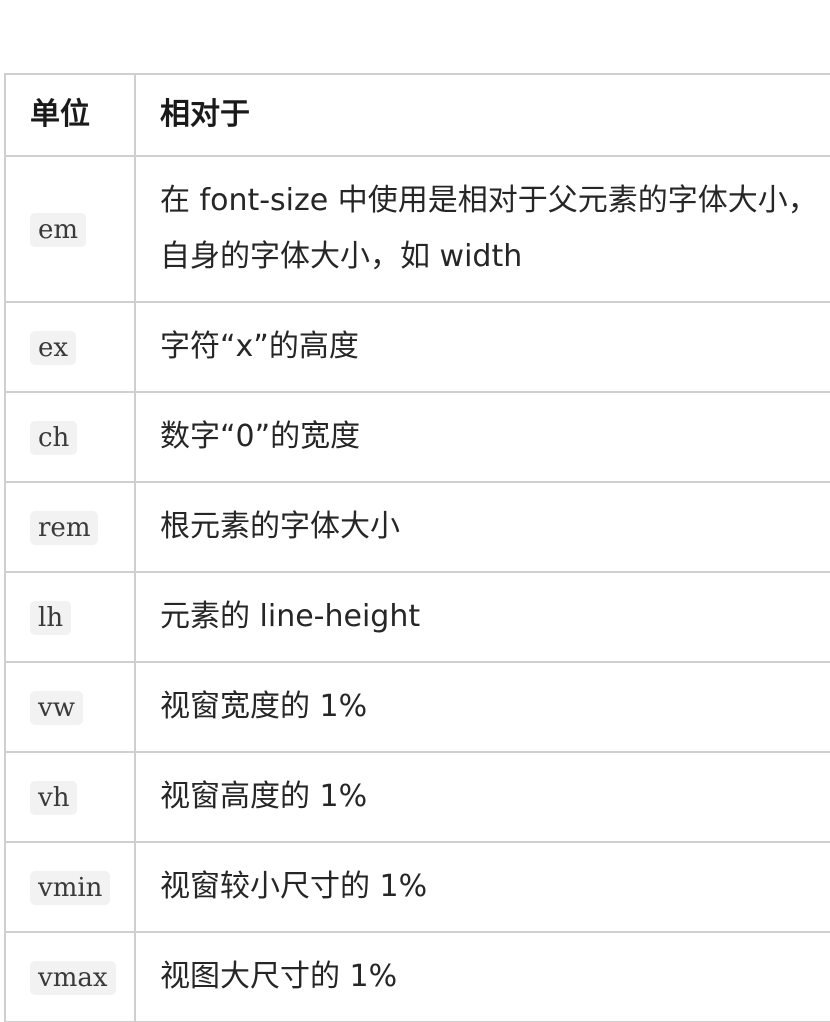 This screenshot has height=1022, width=830. I want to click on unit-cell: ch, so click(70, 437).